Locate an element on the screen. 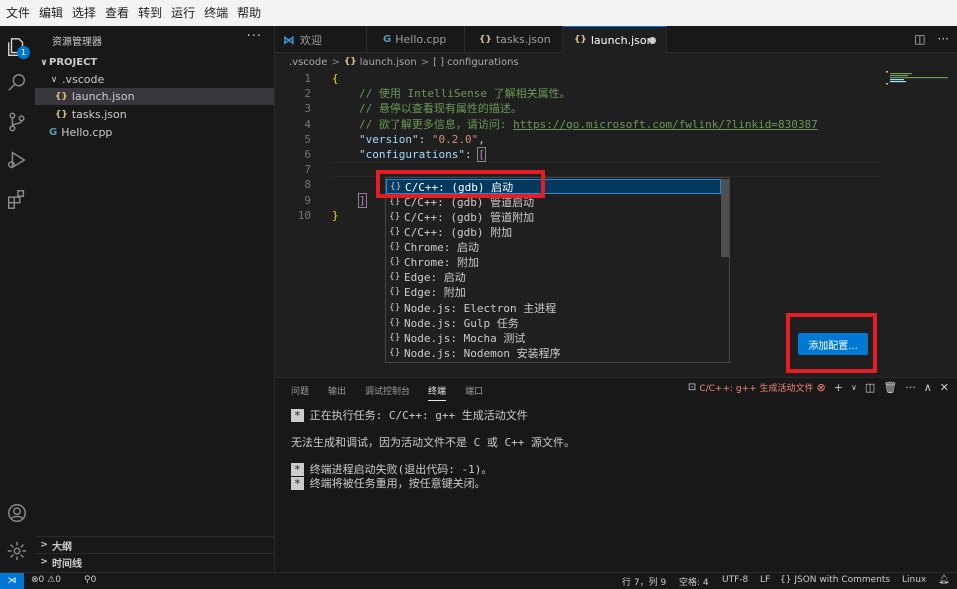 The image size is (957, 589). menu-run: 运行 is located at coordinates (183, 13).